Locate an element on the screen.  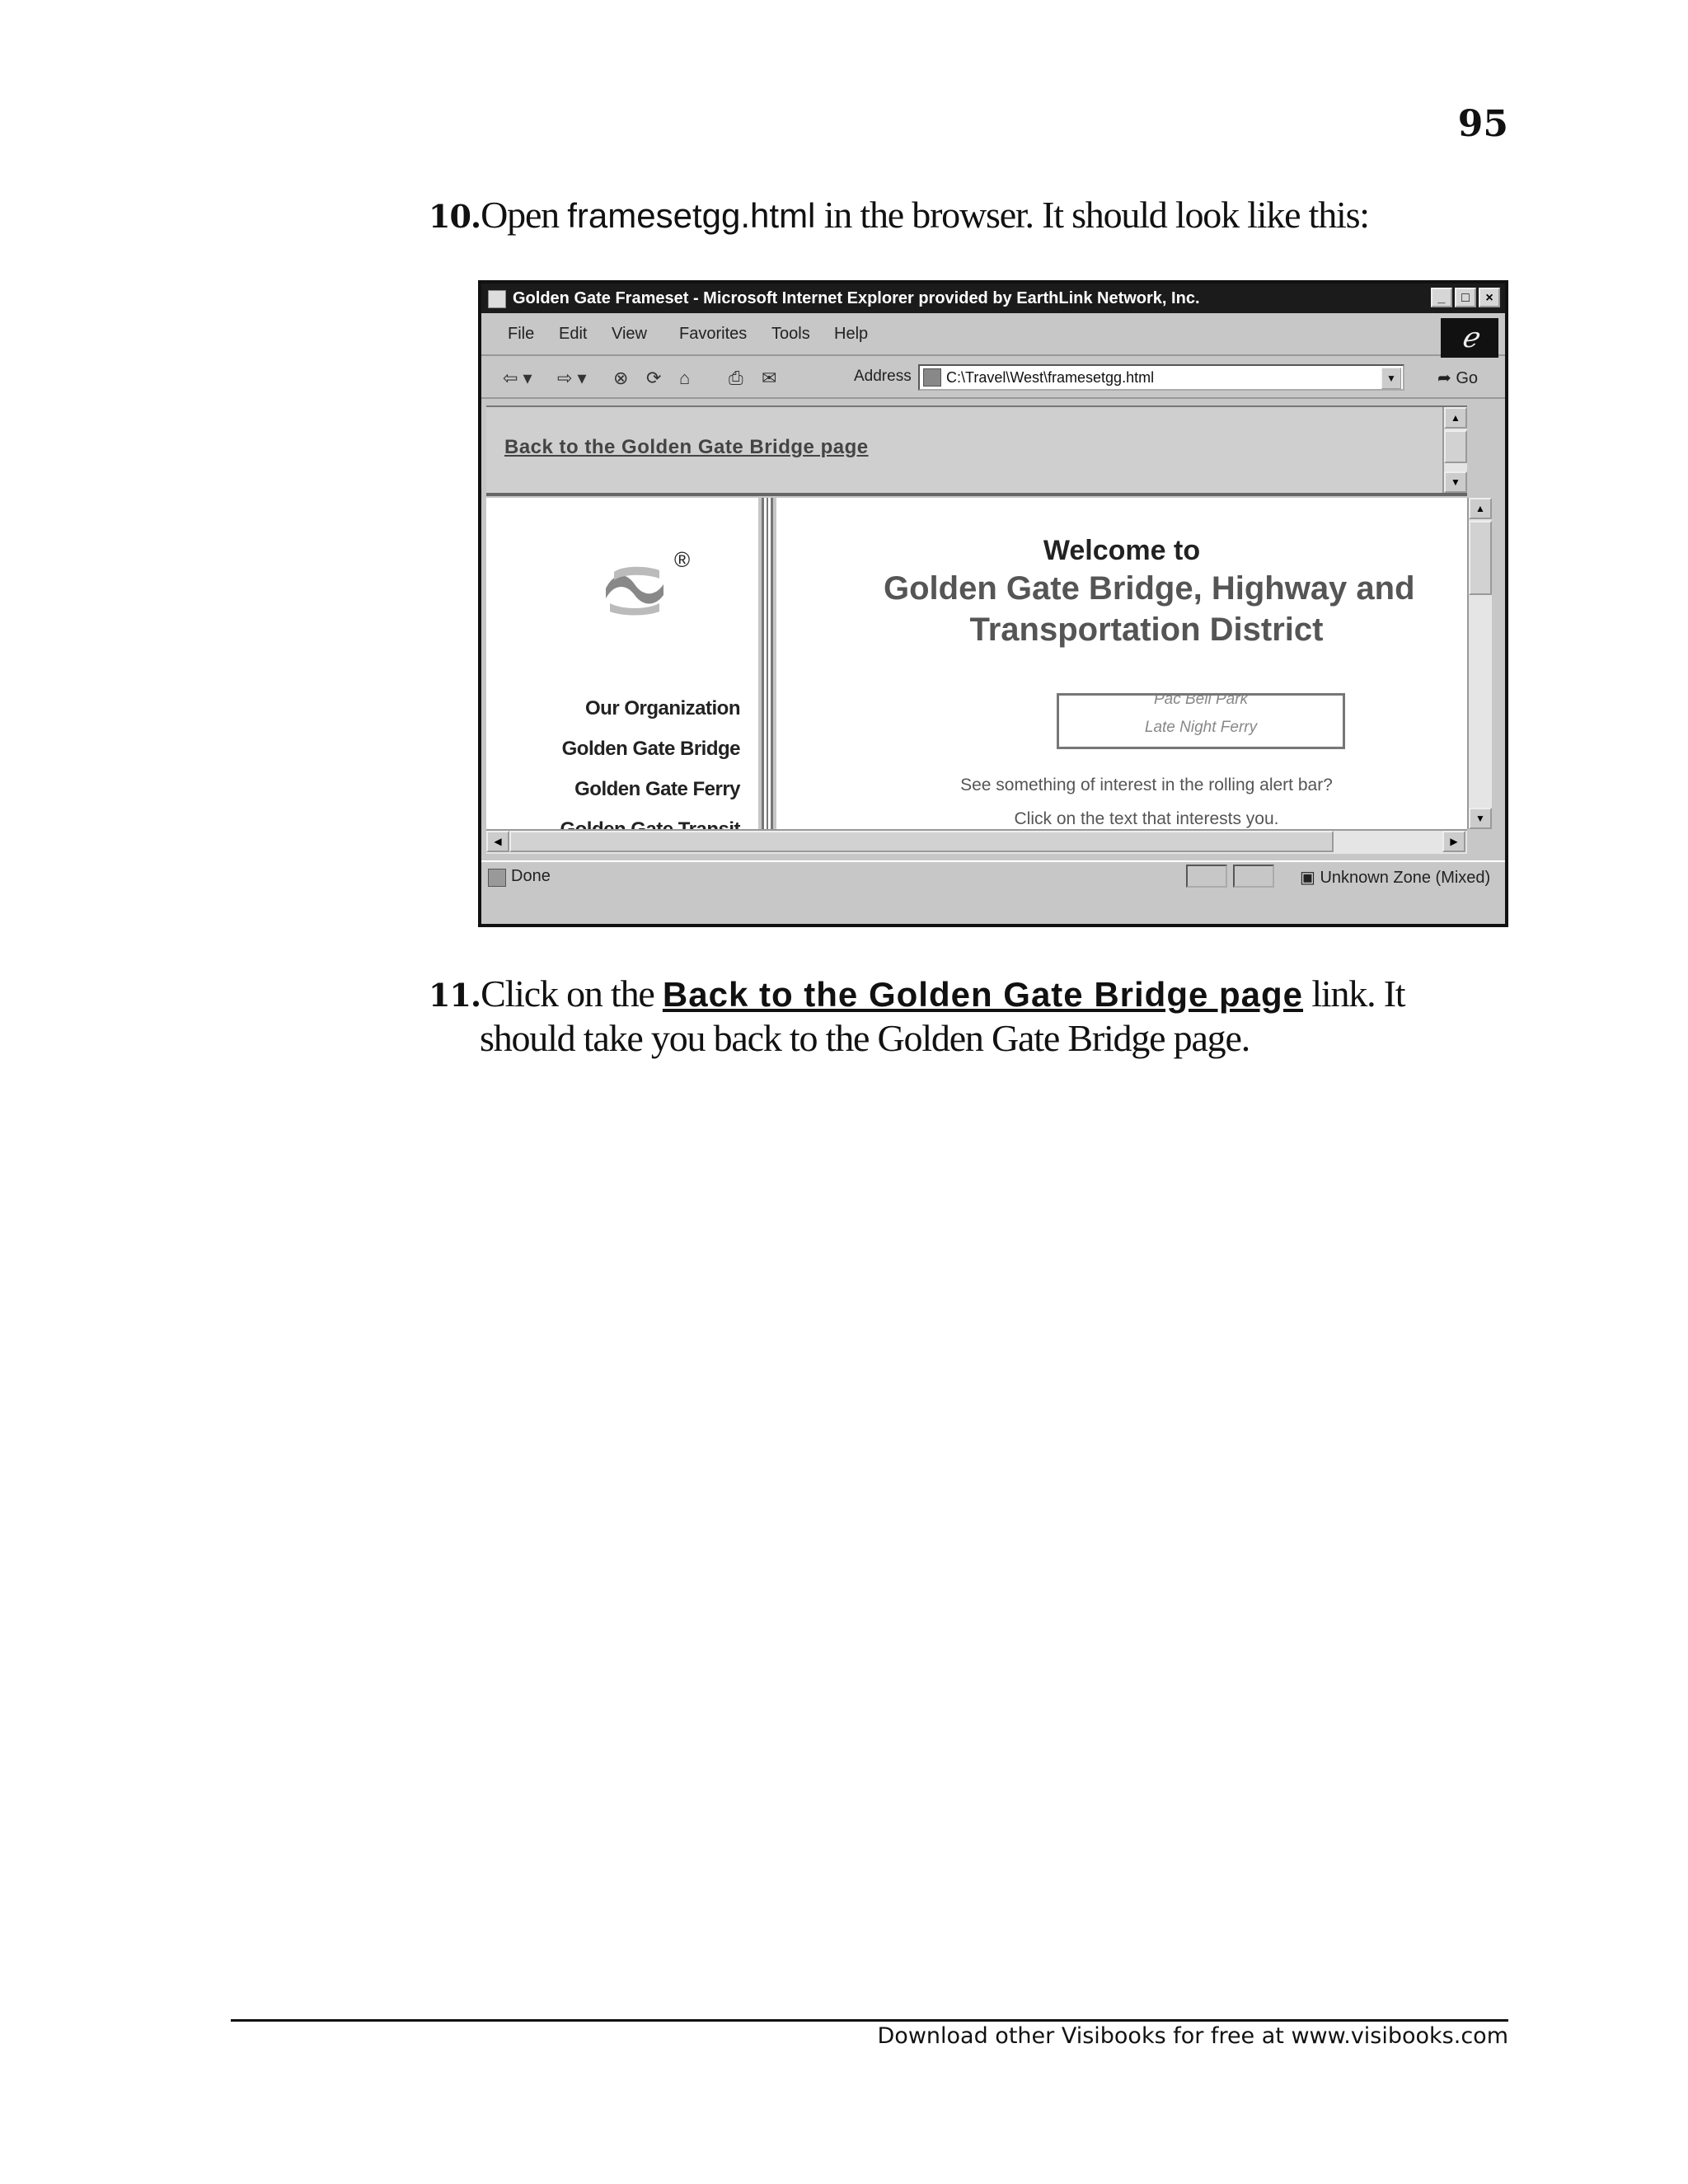
address-input: C:\Travel\West\framesetgg.html ▼ is located at coordinates (1161, 377).